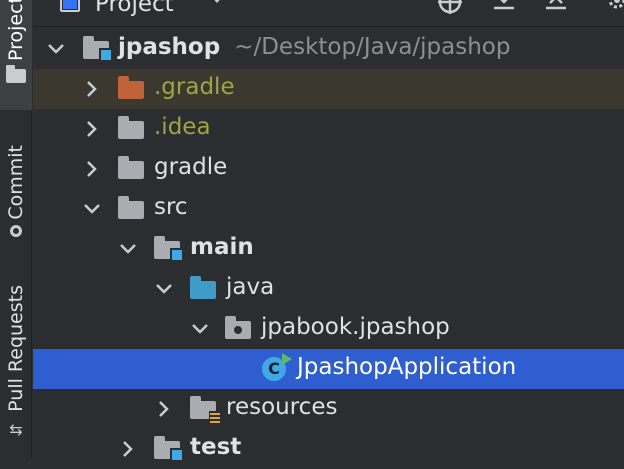 The height and width of the screenshot is (469, 624). Describe the element at coordinates (328, 13) in the screenshot. I see `project-view-header: Project` at that location.